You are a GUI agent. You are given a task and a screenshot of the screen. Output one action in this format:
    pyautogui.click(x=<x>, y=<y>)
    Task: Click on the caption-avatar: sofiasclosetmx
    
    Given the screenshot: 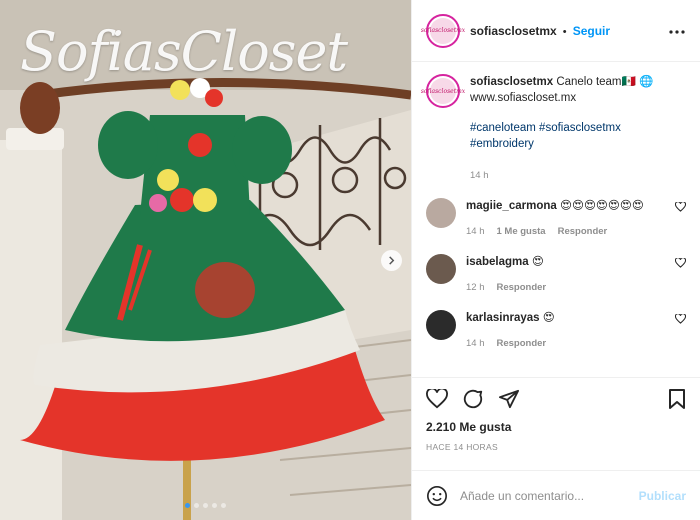 What is the action you would take?
    pyautogui.click(x=443, y=91)
    